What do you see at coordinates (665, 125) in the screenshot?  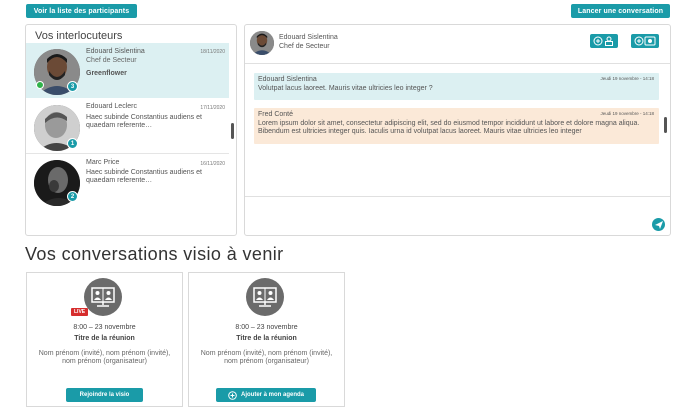 I see `chat-scrollbar` at bounding box center [665, 125].